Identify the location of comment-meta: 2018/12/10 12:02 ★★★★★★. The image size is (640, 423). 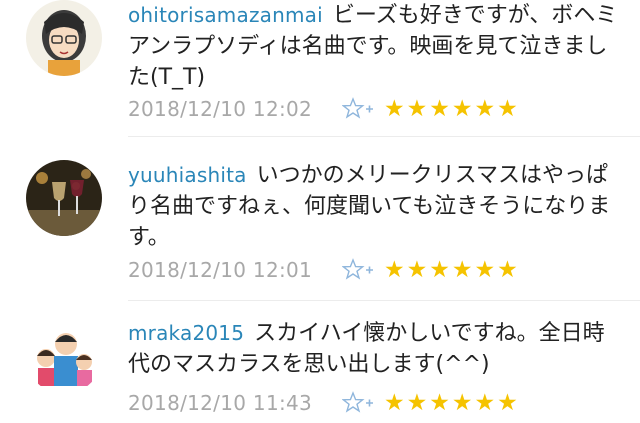
(324, 109).